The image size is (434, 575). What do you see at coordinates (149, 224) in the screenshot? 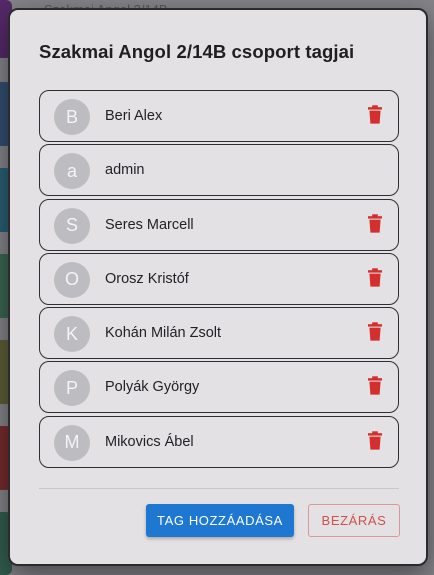
I see `member-name: Seres Marcell` at bounding box center [149, 224].